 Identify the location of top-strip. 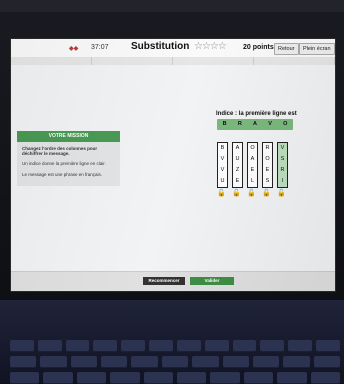
(172, 6).